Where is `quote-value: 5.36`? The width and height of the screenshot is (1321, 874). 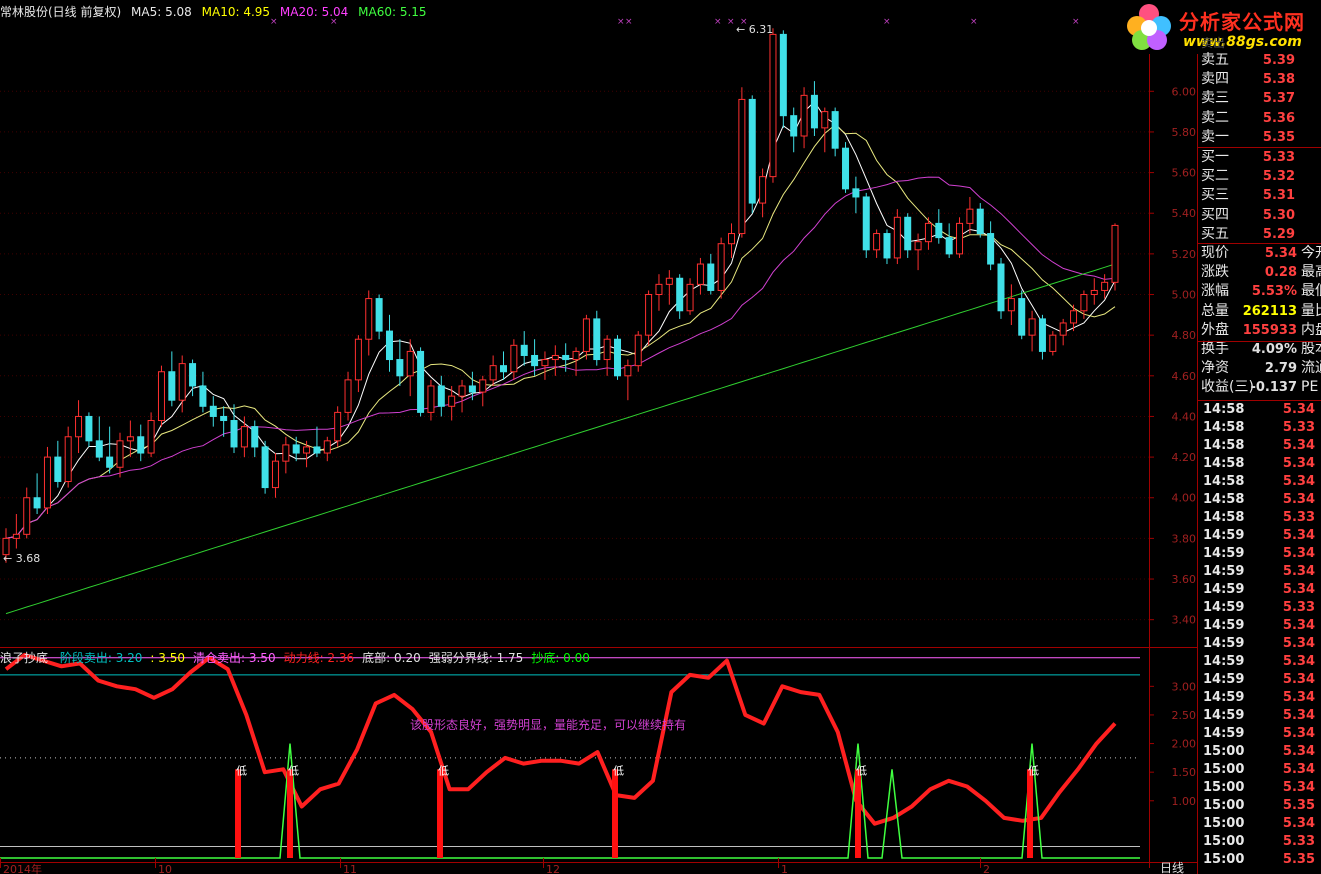 quote-value: 5.36 is located at coordinates (1278, 118).